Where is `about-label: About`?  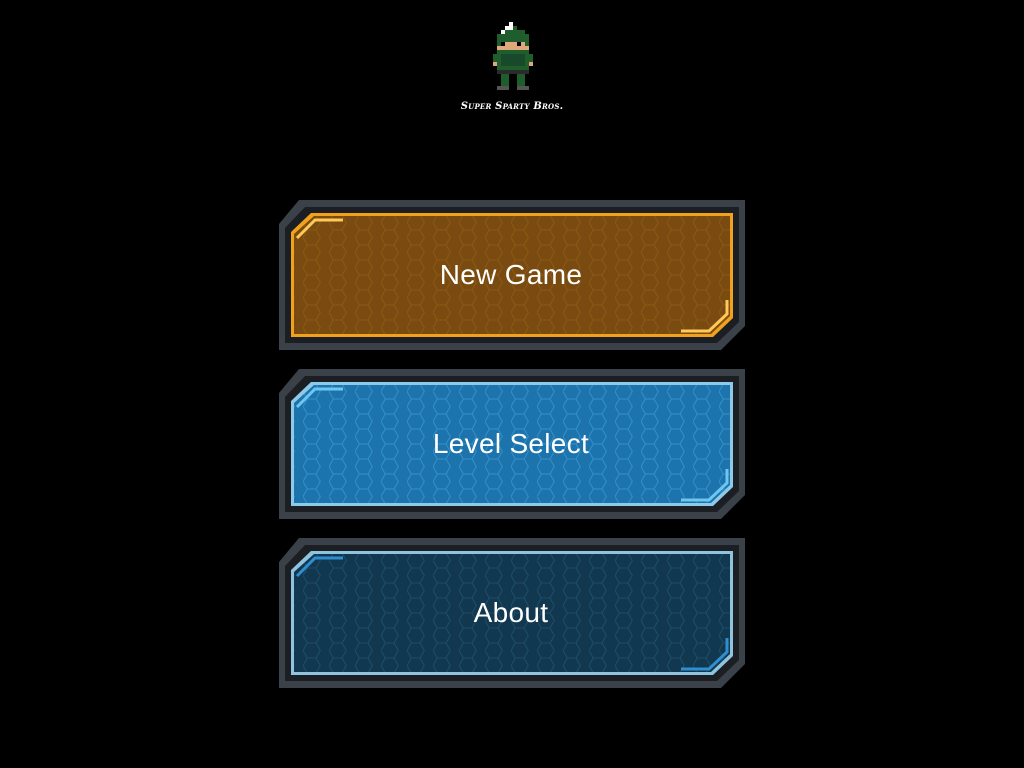 about-label: About is located at coordinates (511, 612).